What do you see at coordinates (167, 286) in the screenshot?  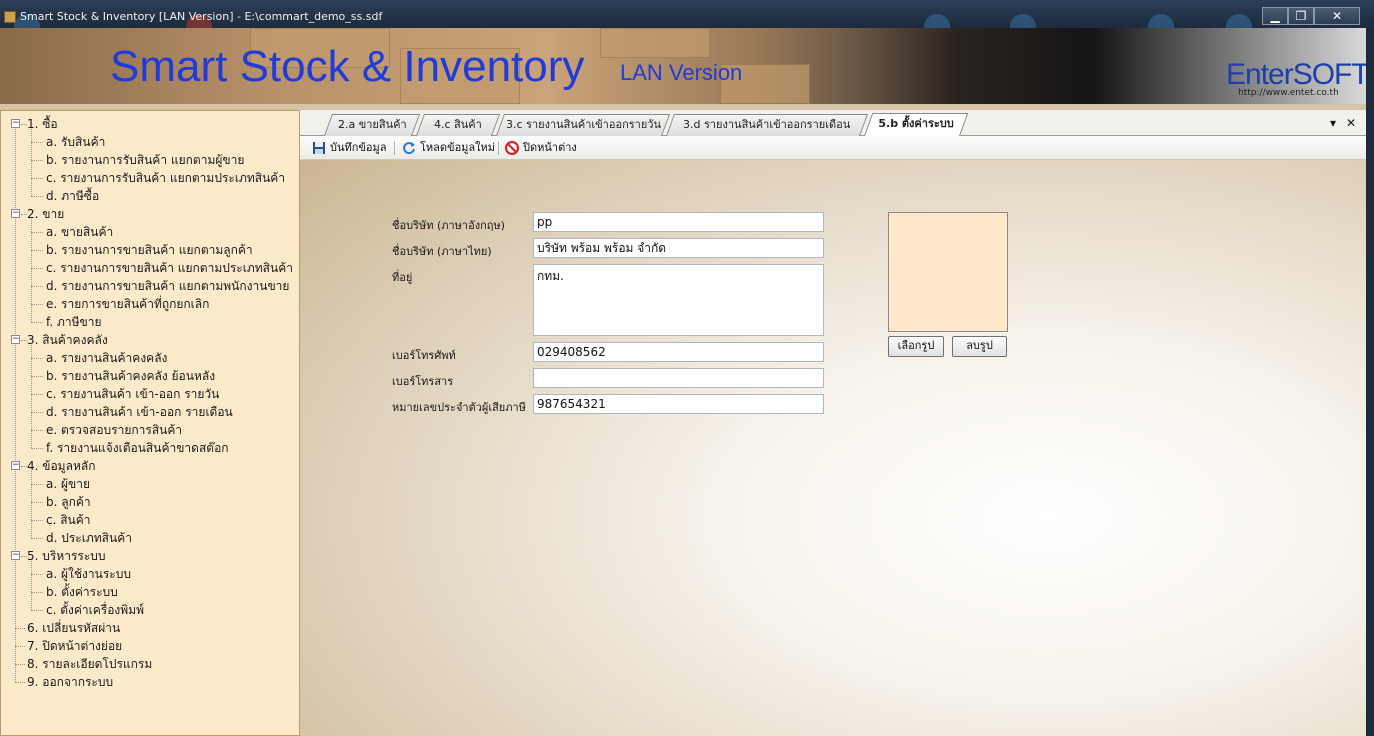 I see `tree-item-2-d: d. รายงานการขายสินค้า แยกตามพนักงานขาย` at bounding box center [167, 286].